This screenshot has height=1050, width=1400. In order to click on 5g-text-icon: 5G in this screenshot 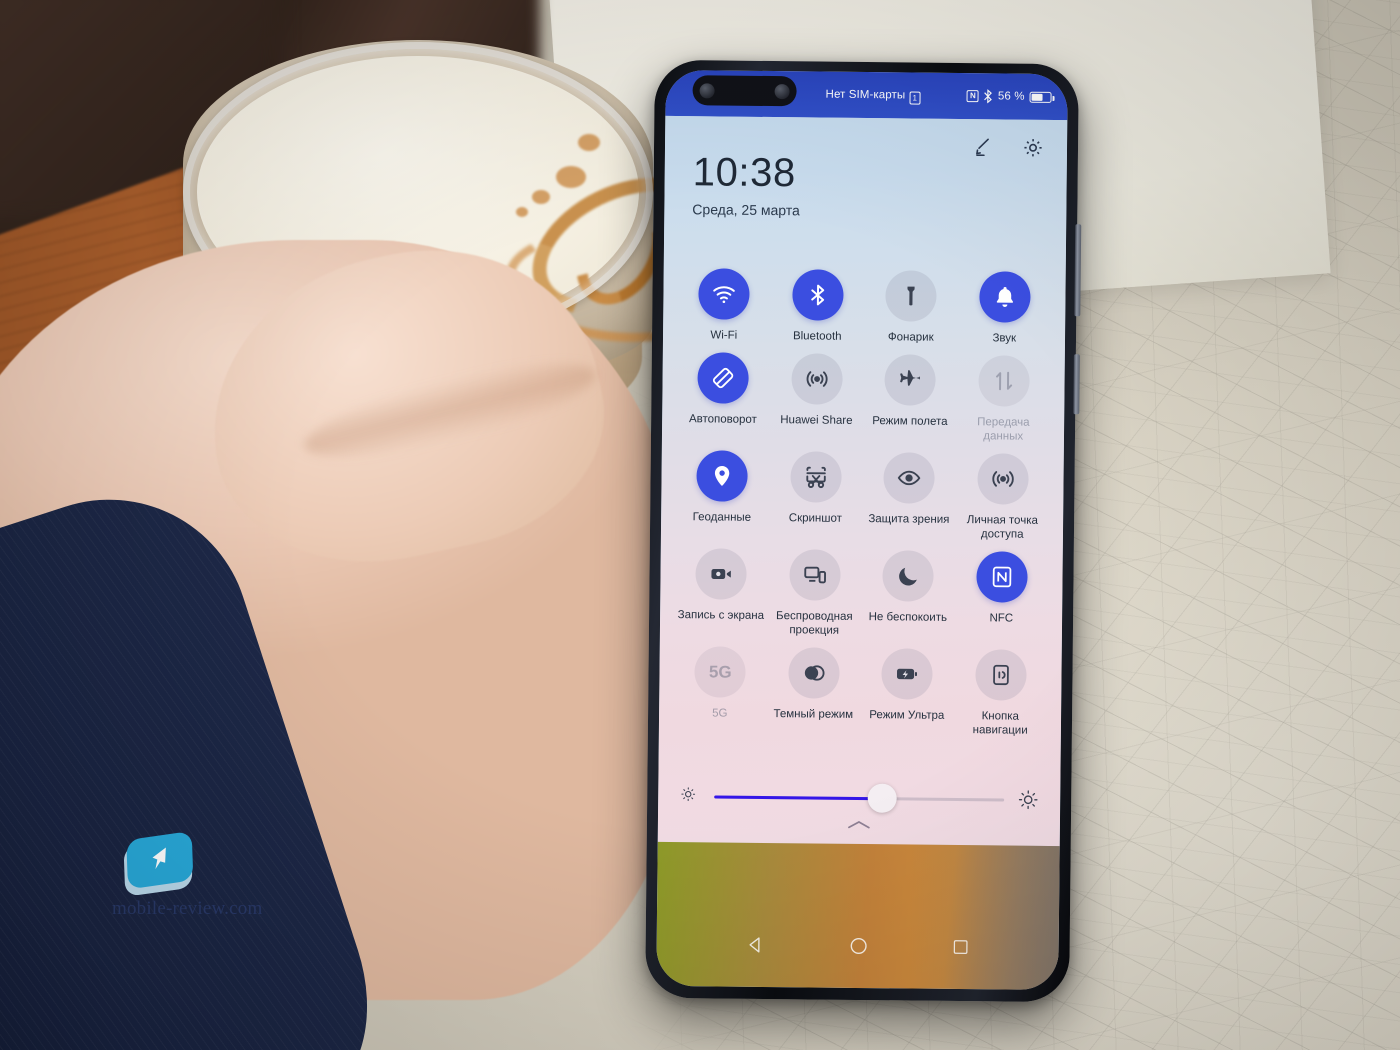, I will do `click(720, 672)`.